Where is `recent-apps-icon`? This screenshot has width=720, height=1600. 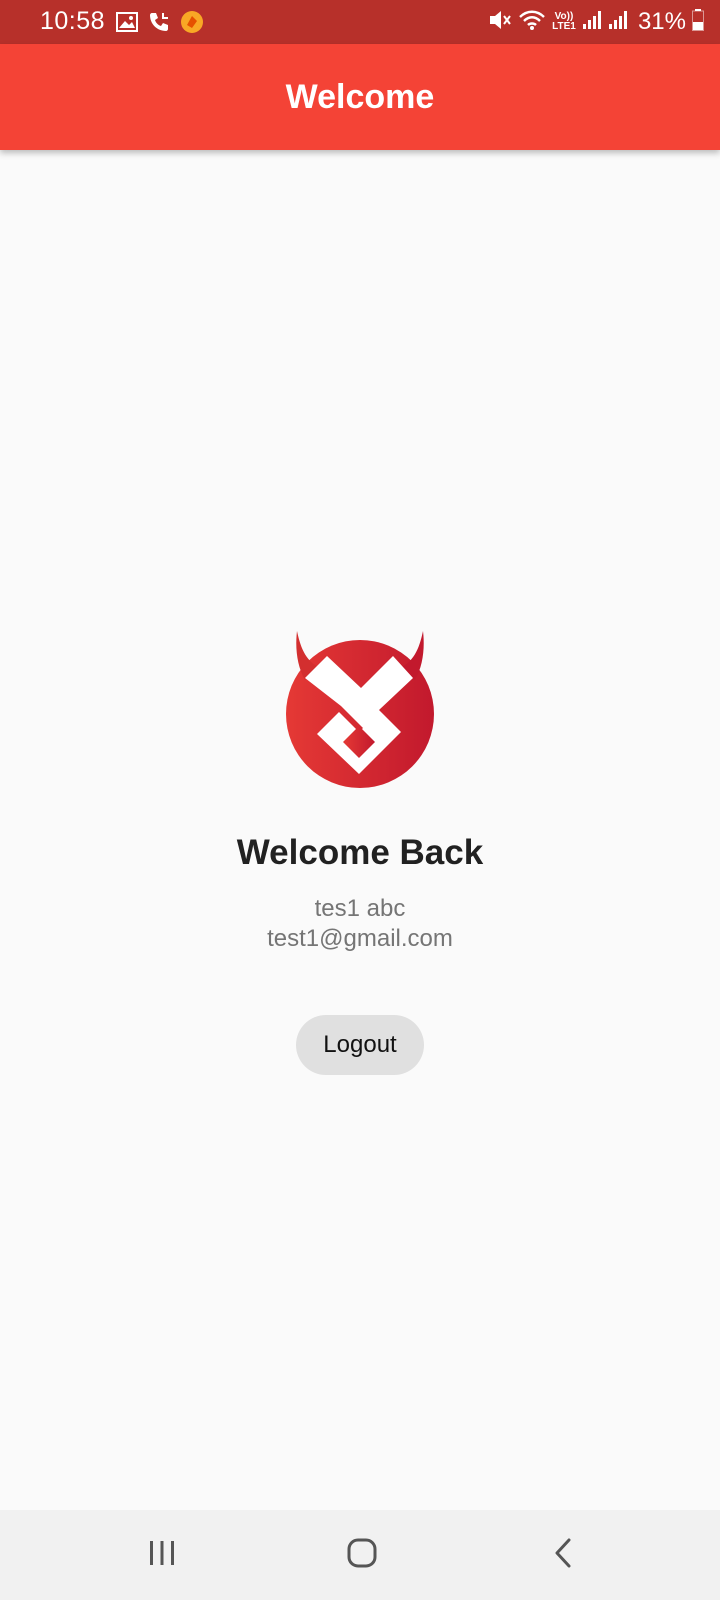
recent-apps-icon is located at coordinates (162, 1555).